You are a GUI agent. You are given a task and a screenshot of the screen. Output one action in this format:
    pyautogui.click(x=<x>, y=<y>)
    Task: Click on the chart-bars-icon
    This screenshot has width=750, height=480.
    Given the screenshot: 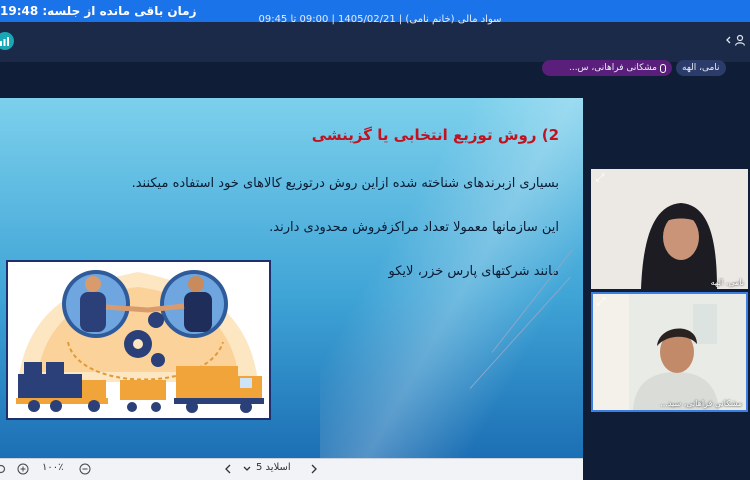 What is the action you would take?
    pyautogui.click(x=4, y=41)
    